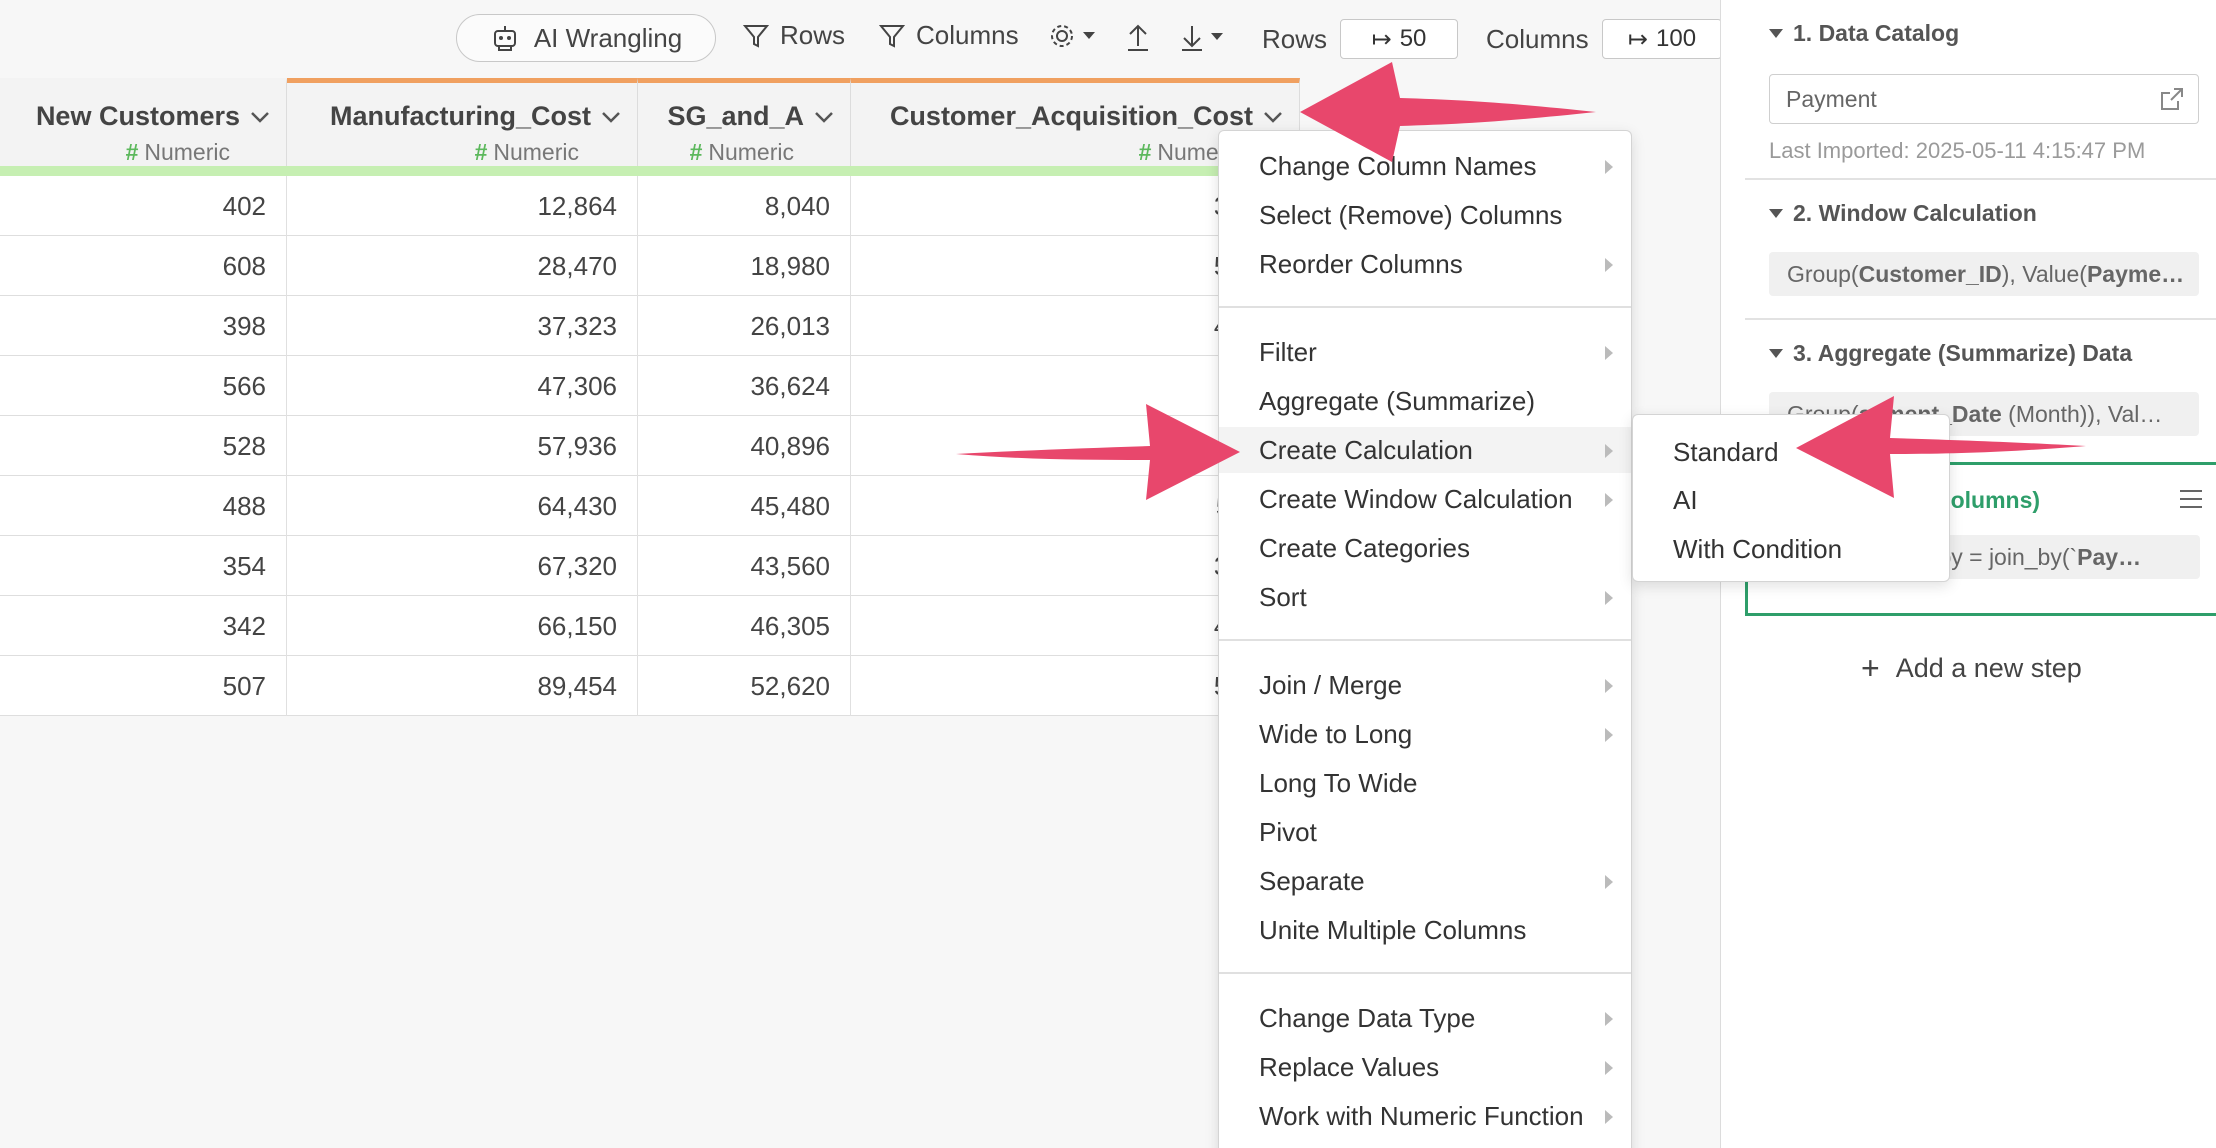  Describe the element at coordinates (744, 686) in the screenshot. I see `table-cell: 52,620` at that location.